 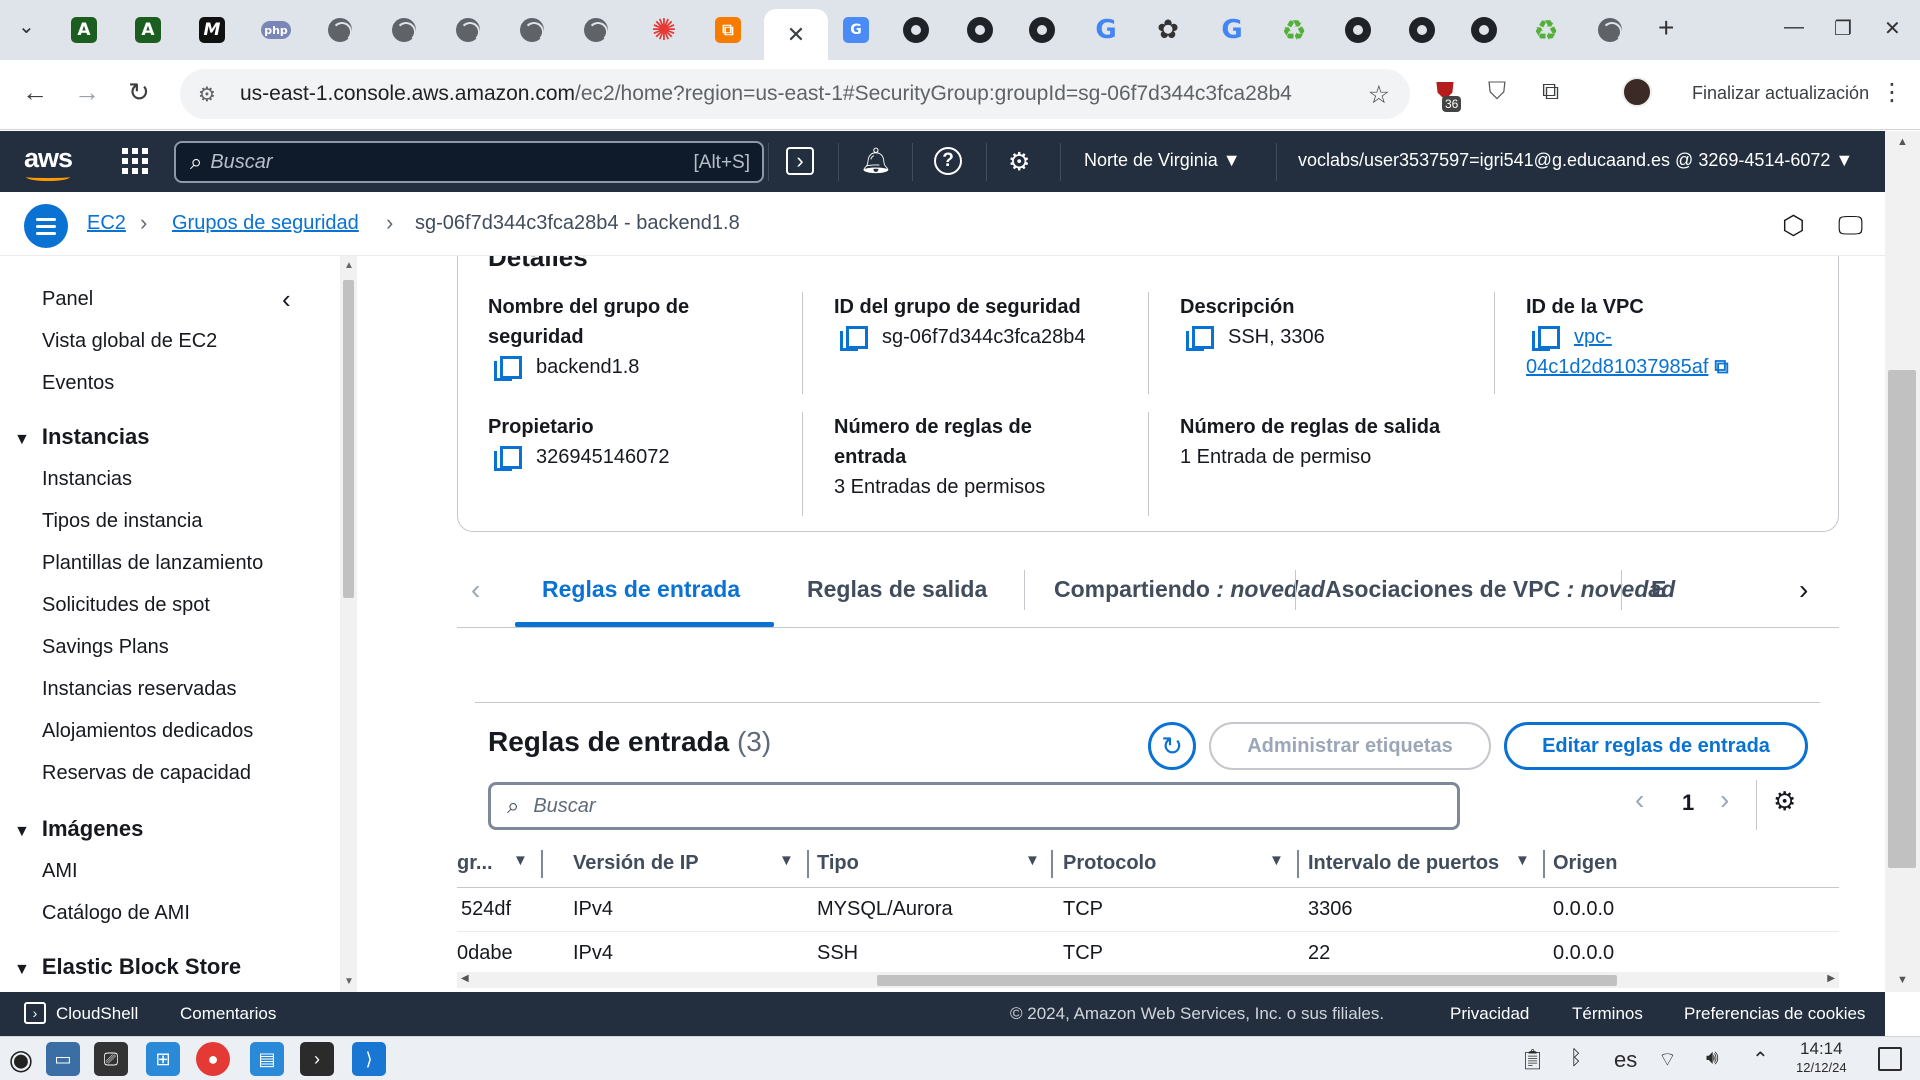 What do you see at coordinates (641, 589) in the screenshot?
I see `tab-inbound-rules: Reglas de entrada` at bounding box center [641, 589].